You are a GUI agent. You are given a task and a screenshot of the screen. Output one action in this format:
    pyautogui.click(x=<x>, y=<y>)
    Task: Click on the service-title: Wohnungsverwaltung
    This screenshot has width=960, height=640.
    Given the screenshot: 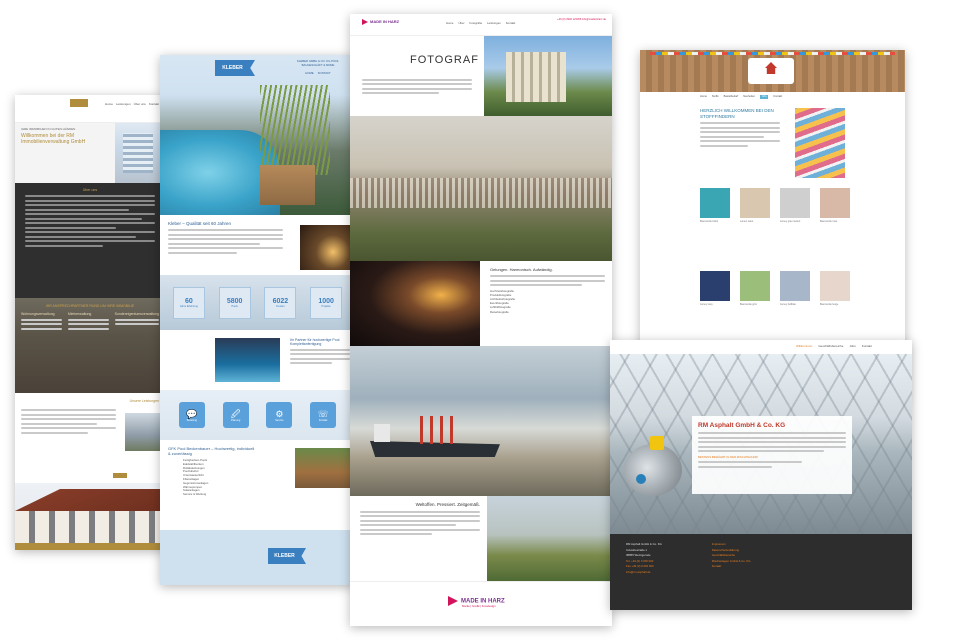 What is the action you would take?
    pyautogui.click(x=38, y=314)
    